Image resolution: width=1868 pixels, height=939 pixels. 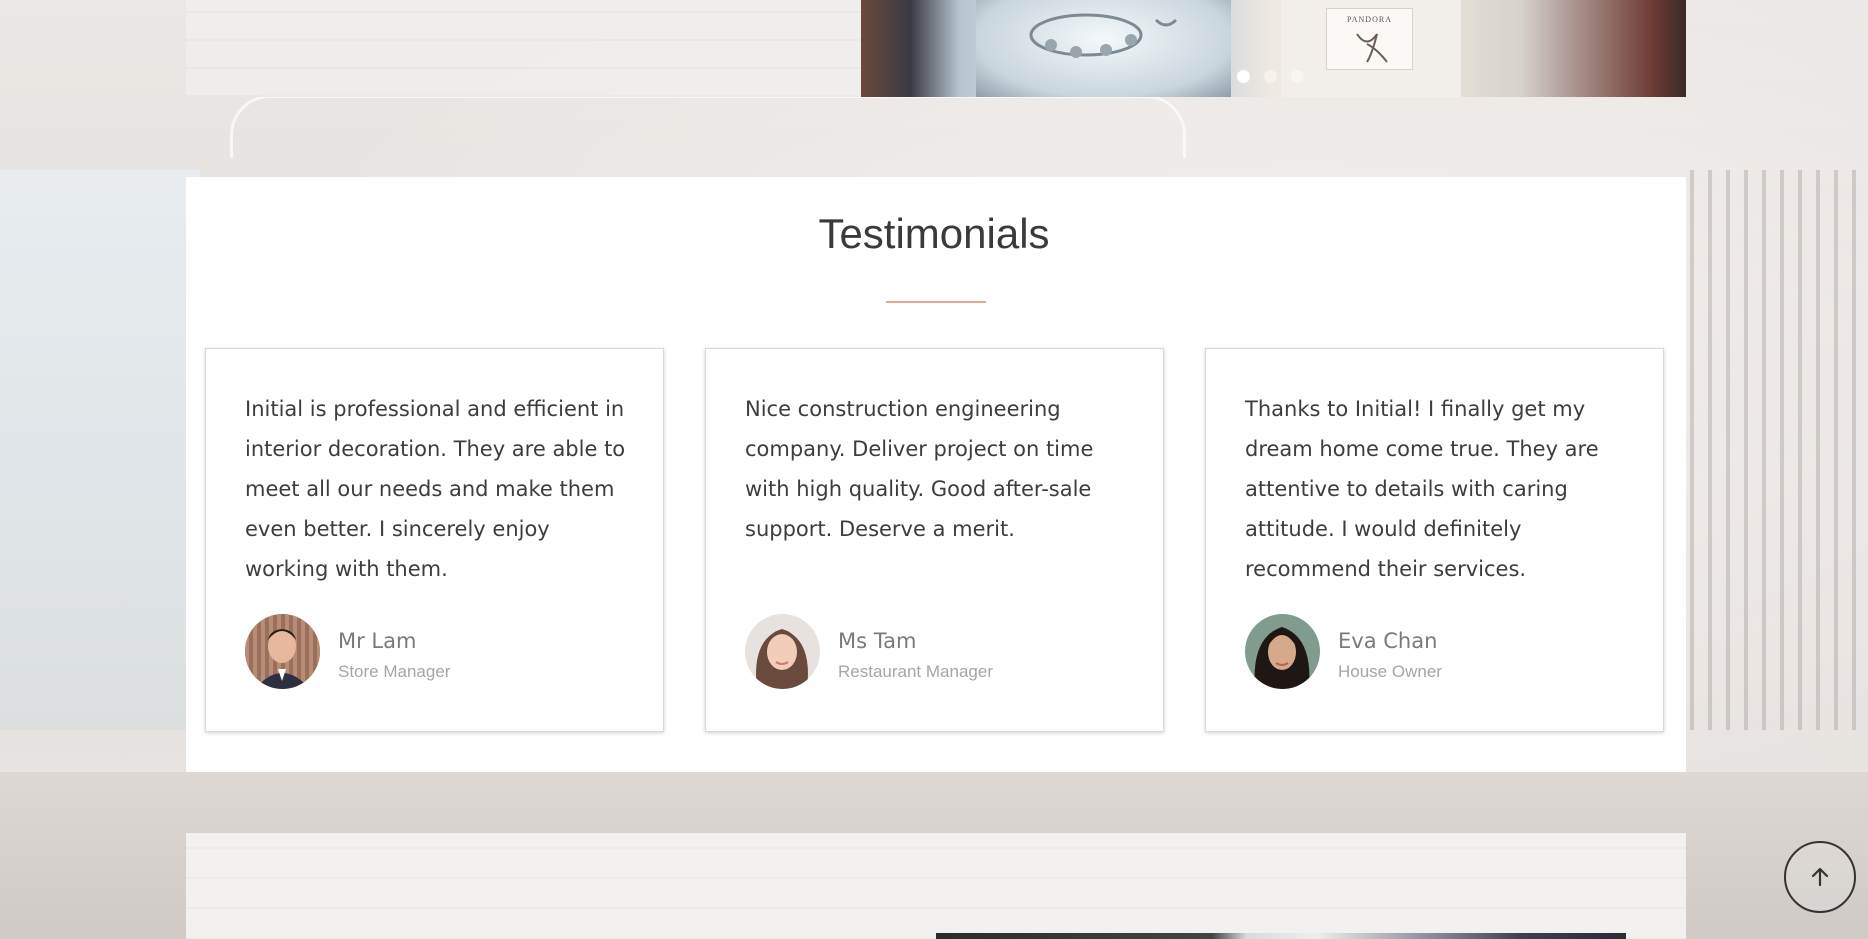 What do you see at coordinates (936, 886) in the screenshot?
I see `next-section-panel` at bounding box center [936, 886].